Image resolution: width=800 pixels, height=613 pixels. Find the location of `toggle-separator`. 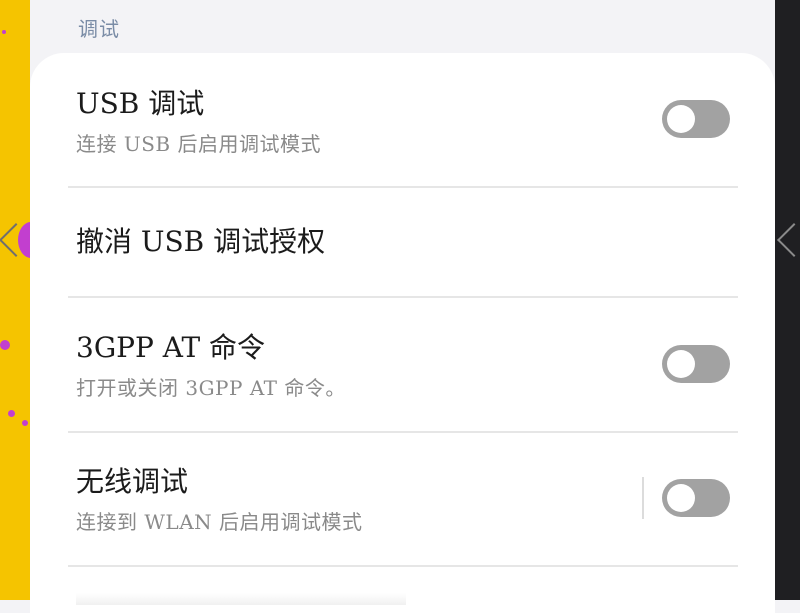

toggle-separator is located at coordinates (643, 498).